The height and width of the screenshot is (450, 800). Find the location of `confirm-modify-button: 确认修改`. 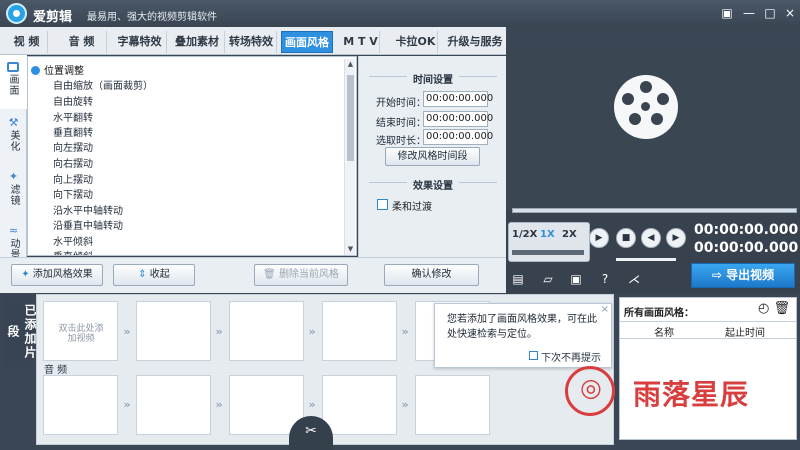

confirm-modify-button: 确认修改 is located at coordinates (431, 275).